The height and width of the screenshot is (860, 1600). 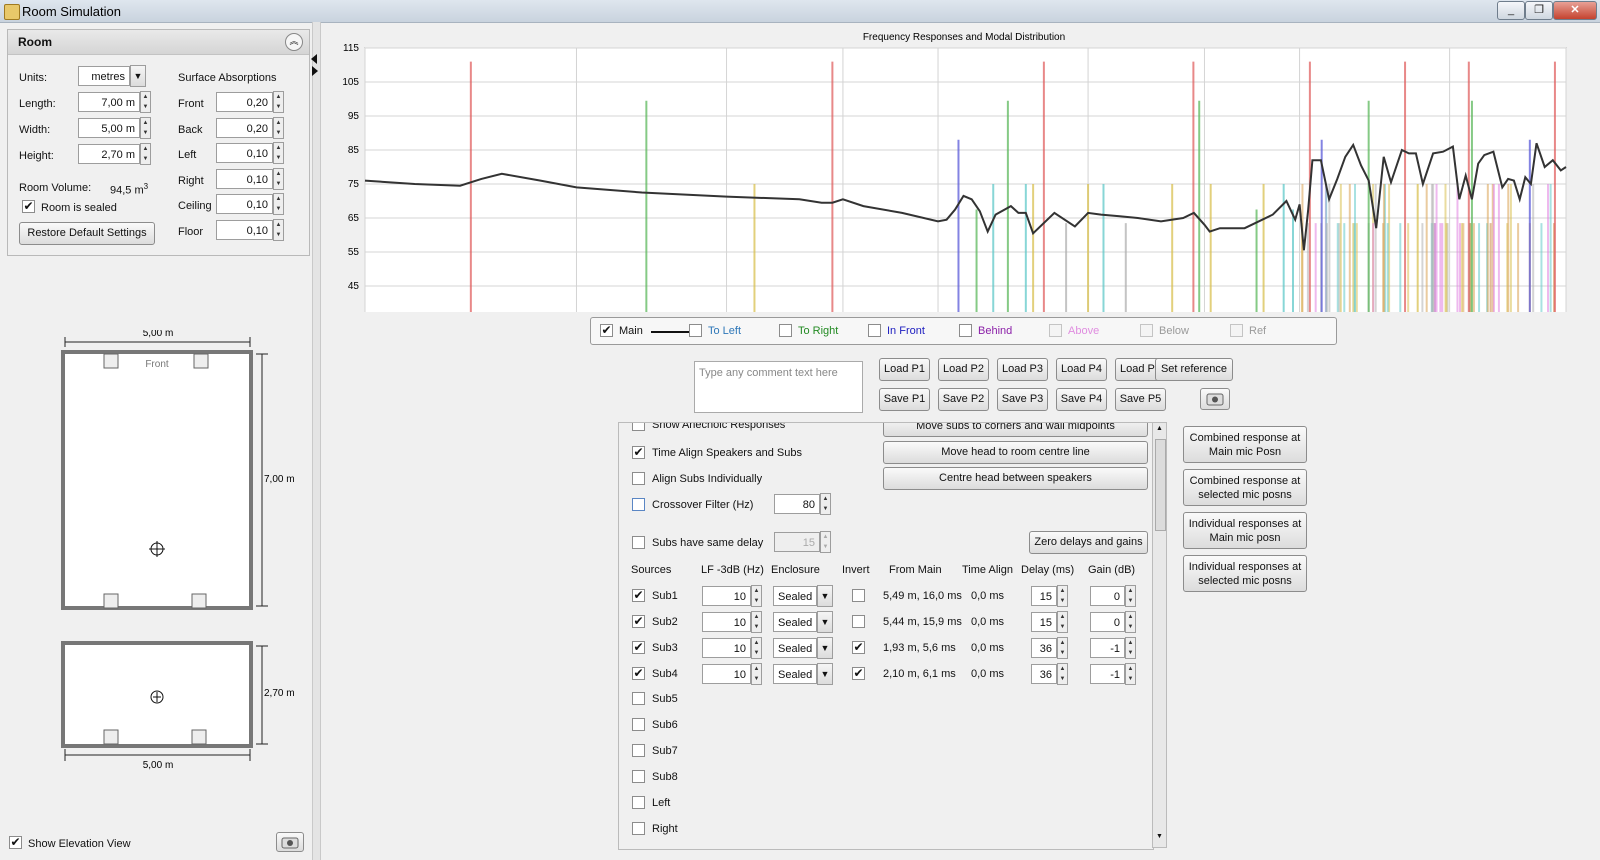 I want to click on sub1-lf-input: 10, so click(x=726, y=596).